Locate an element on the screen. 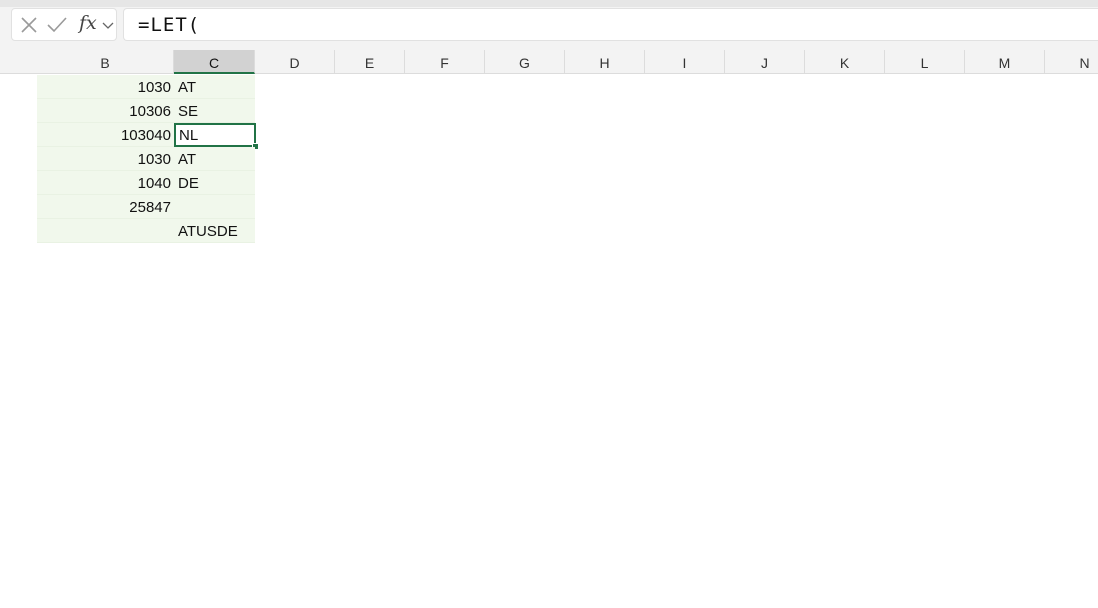 The image size is (1098, 608). cell-c is located at coordinates (214, 207).